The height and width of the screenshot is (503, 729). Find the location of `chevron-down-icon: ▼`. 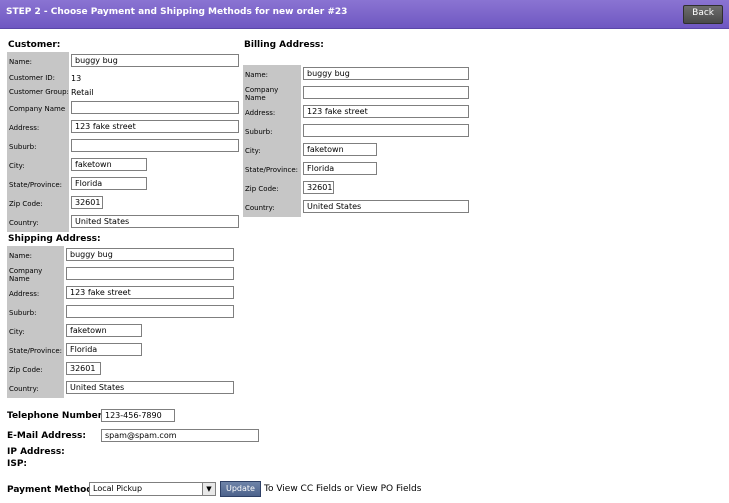

chevron-down-icon: ▼ is located at coordinates (208, 489).